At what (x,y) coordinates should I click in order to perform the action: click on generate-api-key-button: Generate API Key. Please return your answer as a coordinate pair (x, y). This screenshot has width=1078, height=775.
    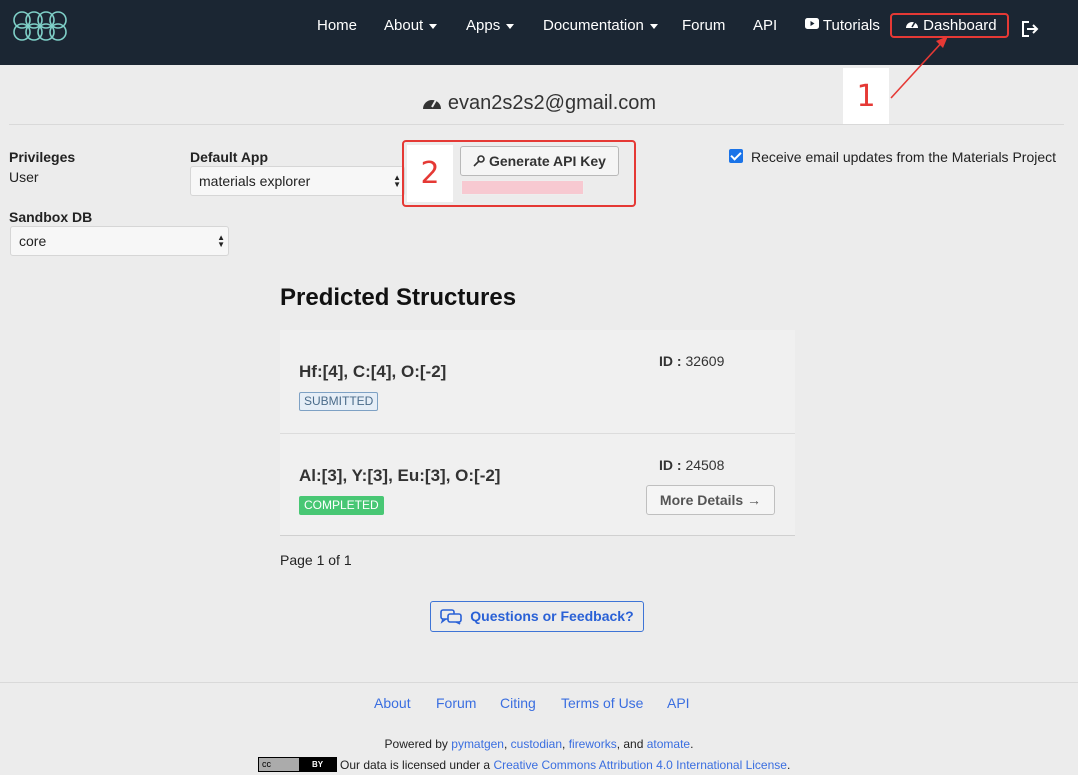
    Looking at the image, I should click on (539, 161).